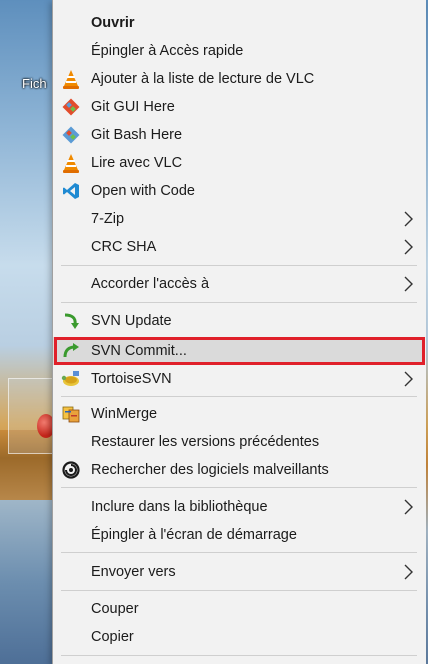  I want to click on menu-item-label: TortoiseSVN, so click(131, 379).